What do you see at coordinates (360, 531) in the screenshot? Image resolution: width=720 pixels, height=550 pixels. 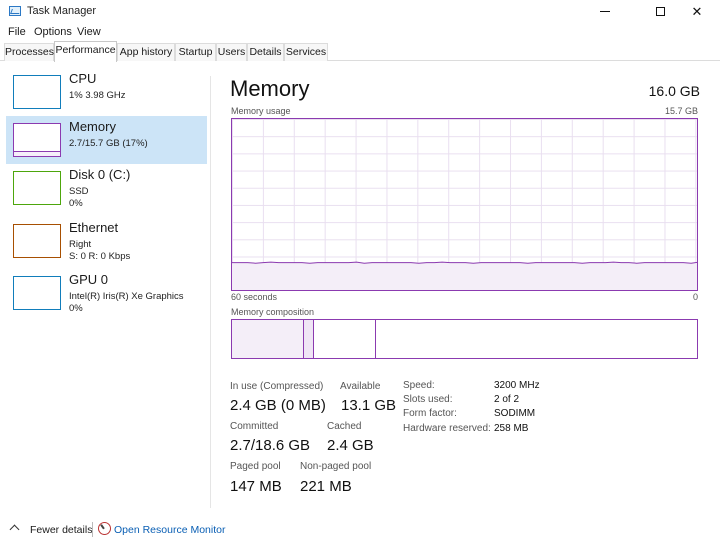 I see `footer-bar: Fewer details Open Resource Monitor` at bounding box center [360, 531].